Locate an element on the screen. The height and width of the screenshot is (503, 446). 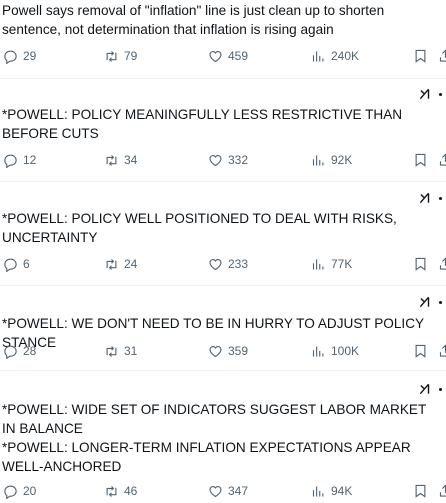
views-button: 240K is located at coordinates (335, 56).